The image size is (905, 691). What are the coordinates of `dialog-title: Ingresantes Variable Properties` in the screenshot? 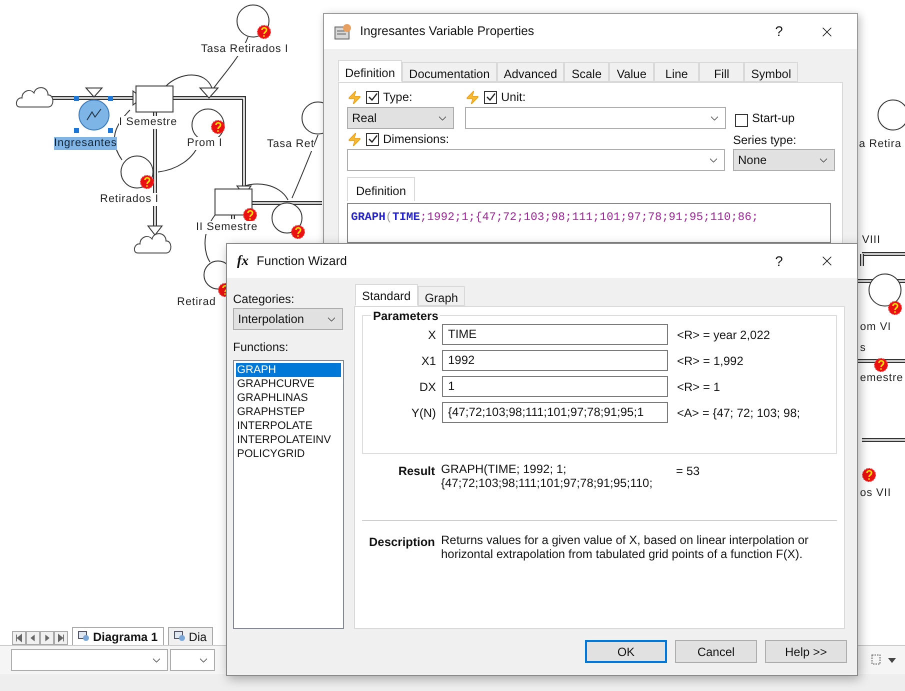 It's located at (448, 31).